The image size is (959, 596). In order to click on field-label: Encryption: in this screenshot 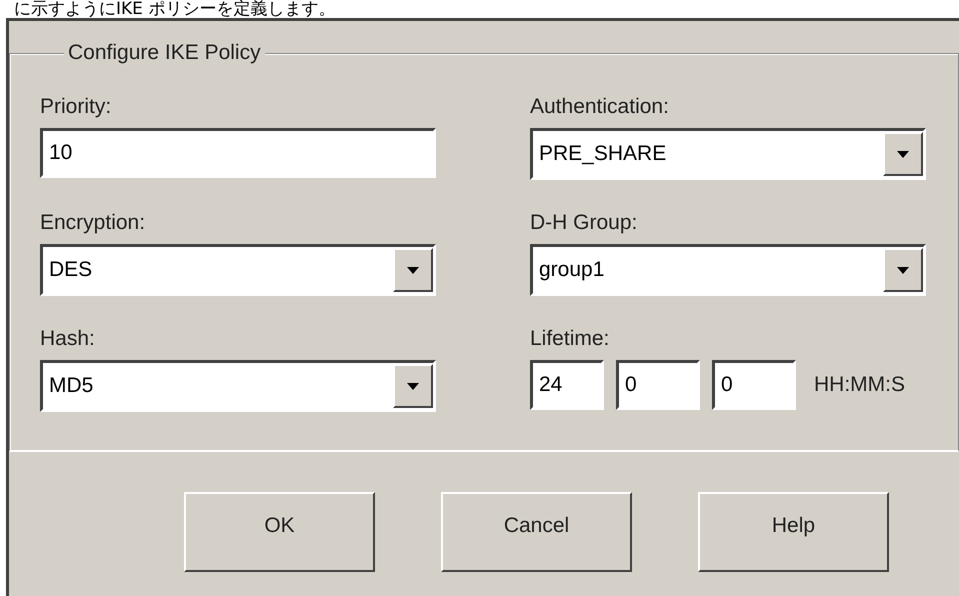, I will do `click(93, 223)`.